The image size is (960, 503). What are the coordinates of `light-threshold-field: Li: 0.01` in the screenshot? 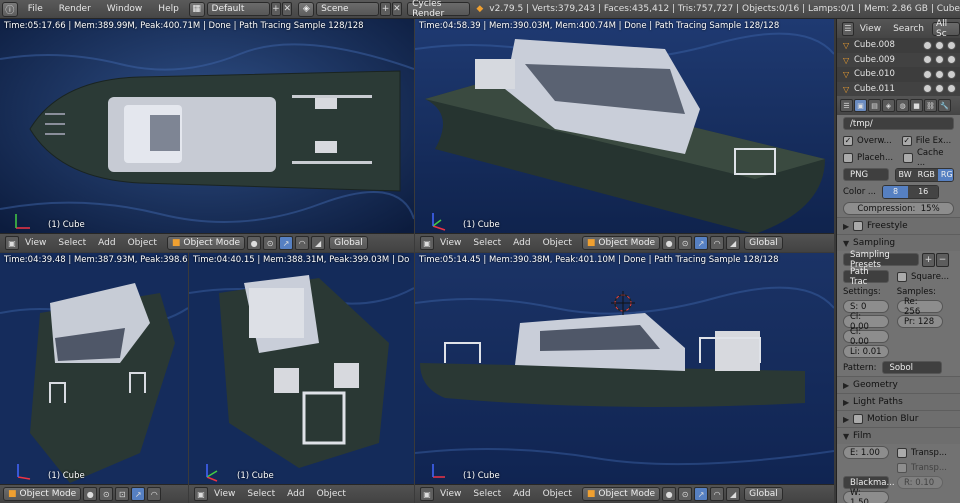 It's located at (866, 351).